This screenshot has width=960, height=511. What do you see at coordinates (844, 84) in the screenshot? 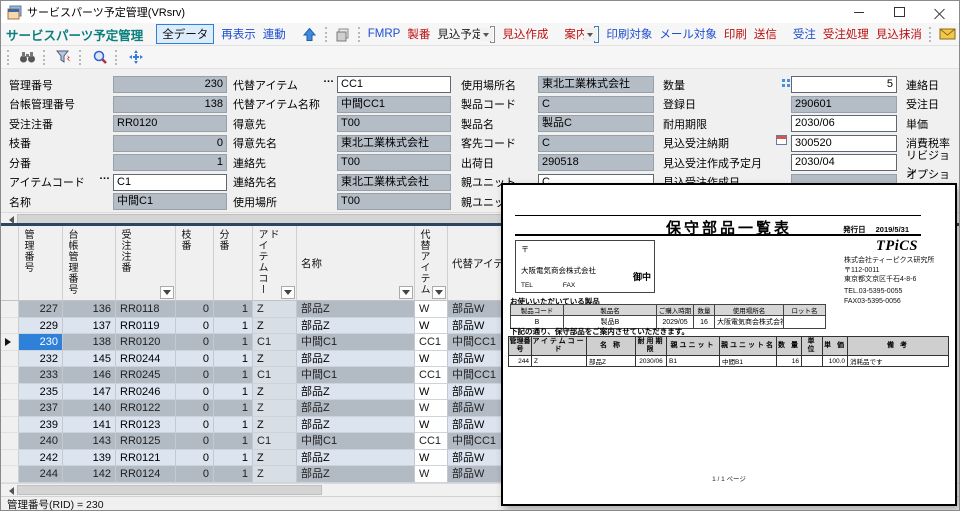
I see `suryo-field: 5` at bounding box center [844, 84].